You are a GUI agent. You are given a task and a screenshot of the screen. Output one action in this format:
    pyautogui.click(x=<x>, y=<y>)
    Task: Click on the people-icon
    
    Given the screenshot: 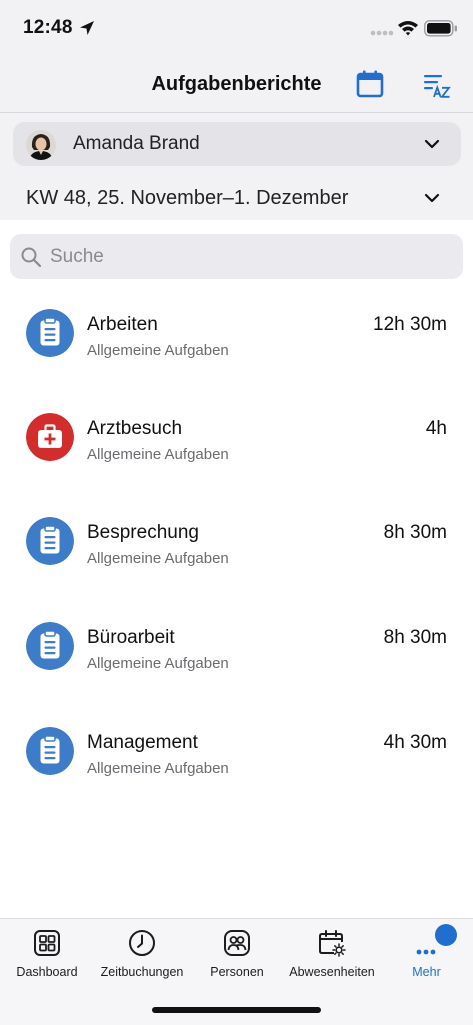 What is the action you would take?
    pyautogui.click(x=237, y=943)
    